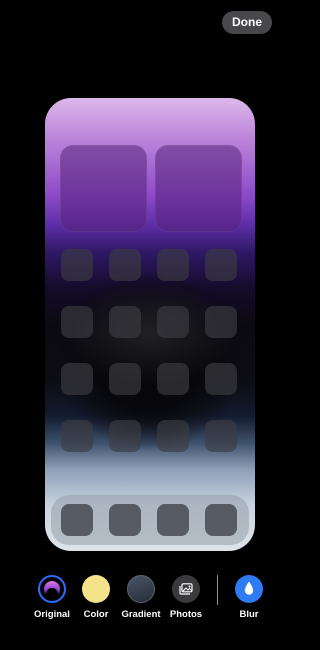 This screenshot has width=320, height=650. I want to click on option-photos: Photos, so click(186, 597).